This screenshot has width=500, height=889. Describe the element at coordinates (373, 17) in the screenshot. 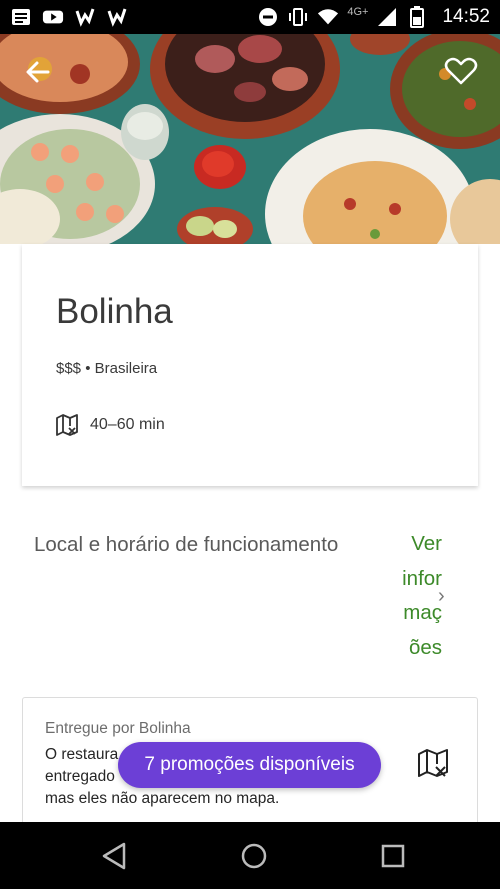

I see `status-right-icons: 4G+ 14:52` at that location.